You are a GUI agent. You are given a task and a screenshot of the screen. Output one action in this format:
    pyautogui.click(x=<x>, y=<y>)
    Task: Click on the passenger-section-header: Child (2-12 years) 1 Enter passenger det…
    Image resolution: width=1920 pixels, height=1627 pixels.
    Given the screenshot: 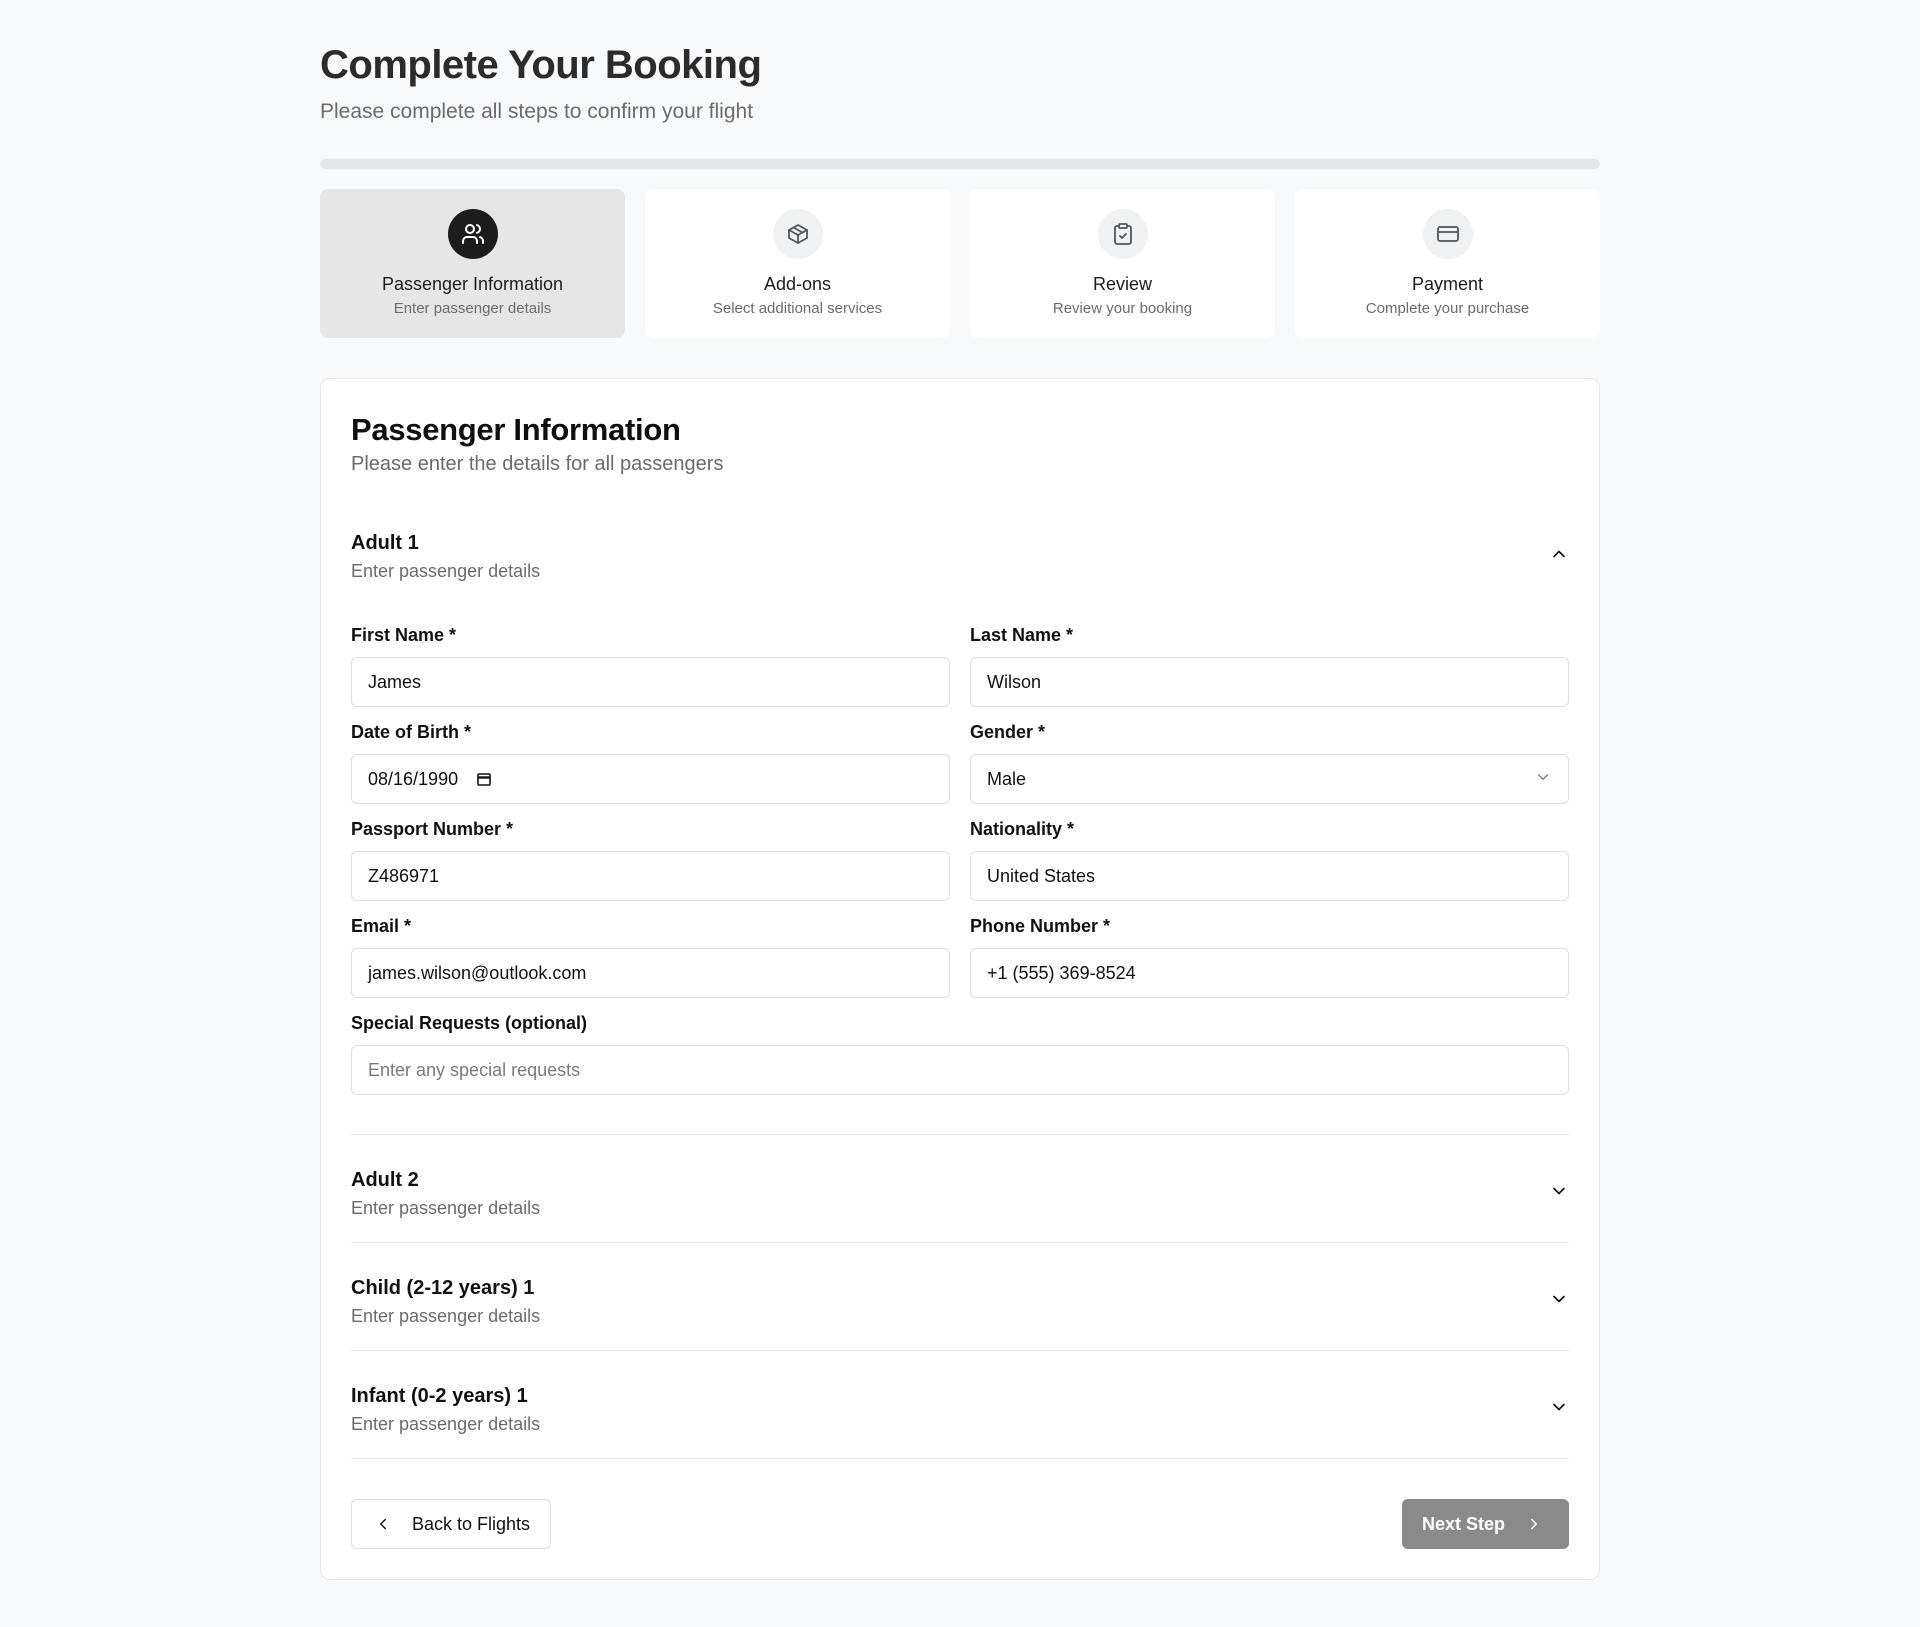 What is the action you would take?
    pyautogui.click(x=960, y=1301)
    